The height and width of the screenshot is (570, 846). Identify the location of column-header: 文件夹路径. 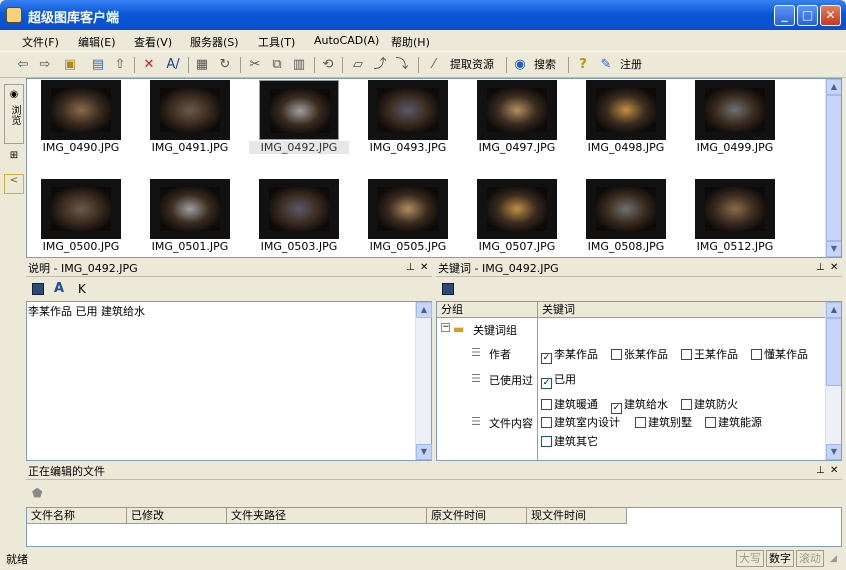
(327, 516).